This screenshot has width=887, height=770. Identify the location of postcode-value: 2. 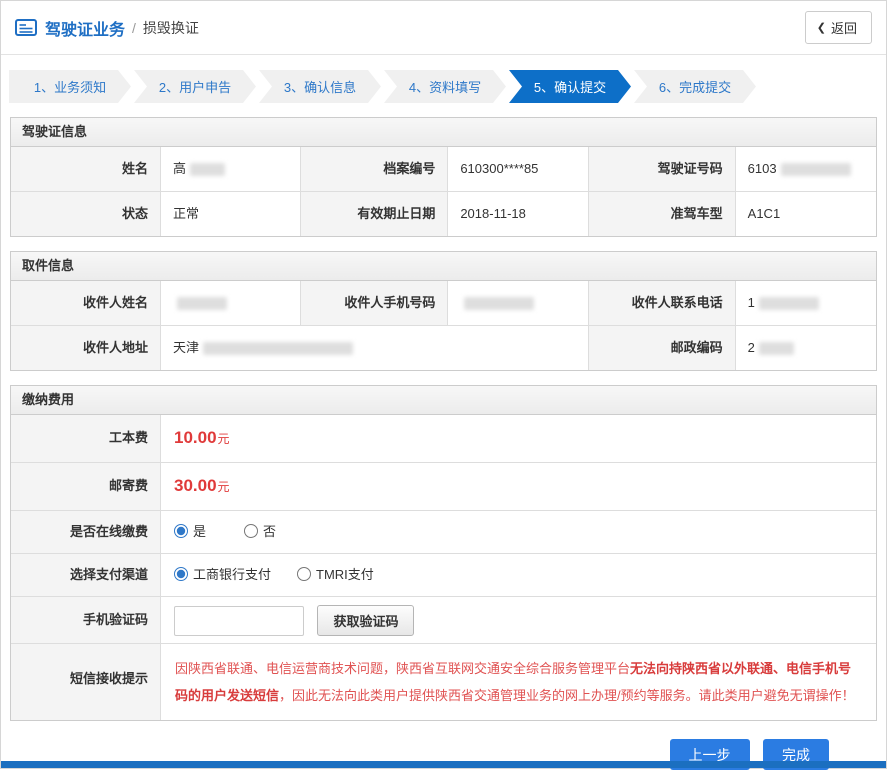
(805, 348).